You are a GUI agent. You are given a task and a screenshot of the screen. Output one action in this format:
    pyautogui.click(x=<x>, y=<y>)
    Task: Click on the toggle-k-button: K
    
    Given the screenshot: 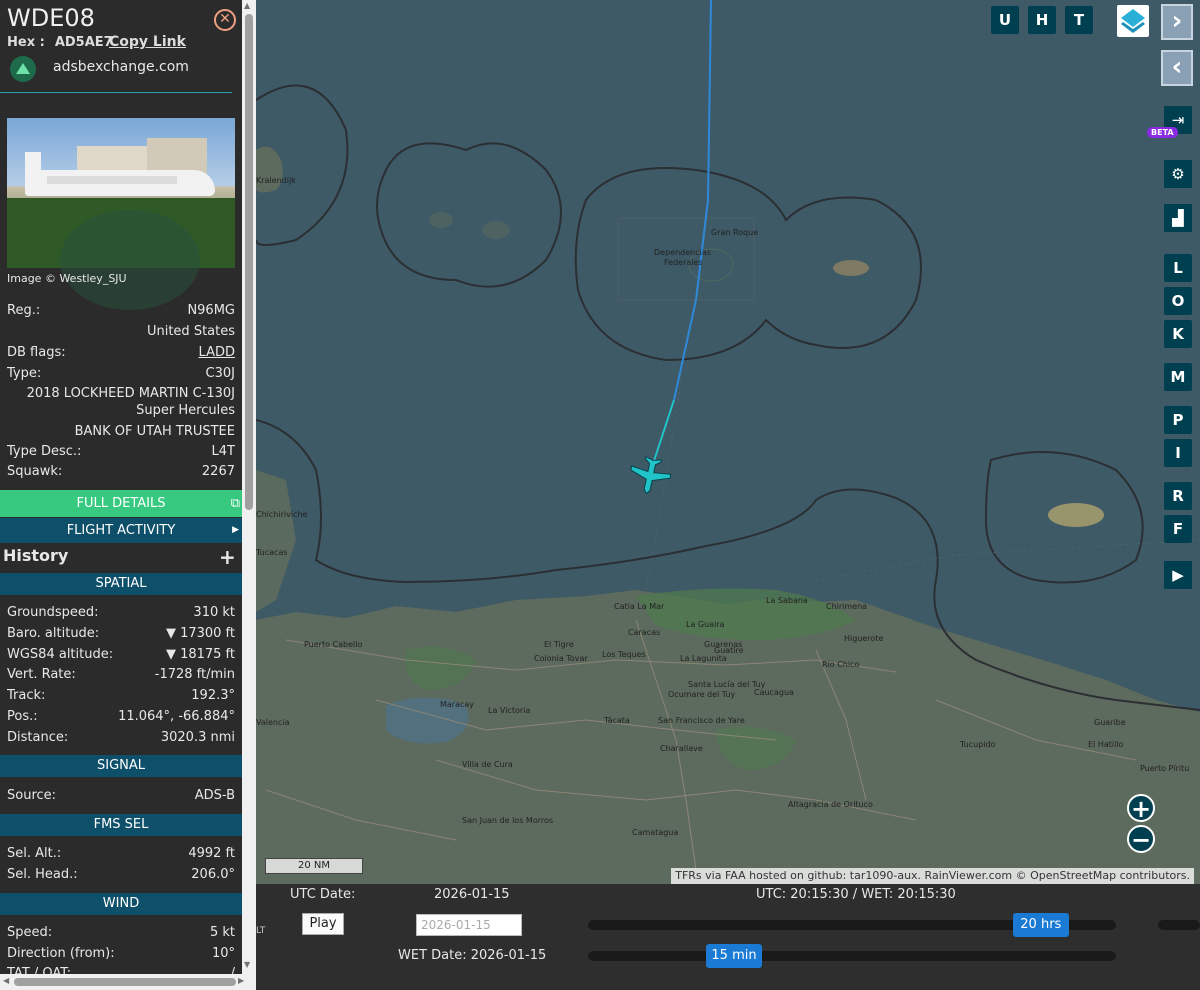 What is the action you would take?
    pyautogui.click(x=1178, y=334)
    